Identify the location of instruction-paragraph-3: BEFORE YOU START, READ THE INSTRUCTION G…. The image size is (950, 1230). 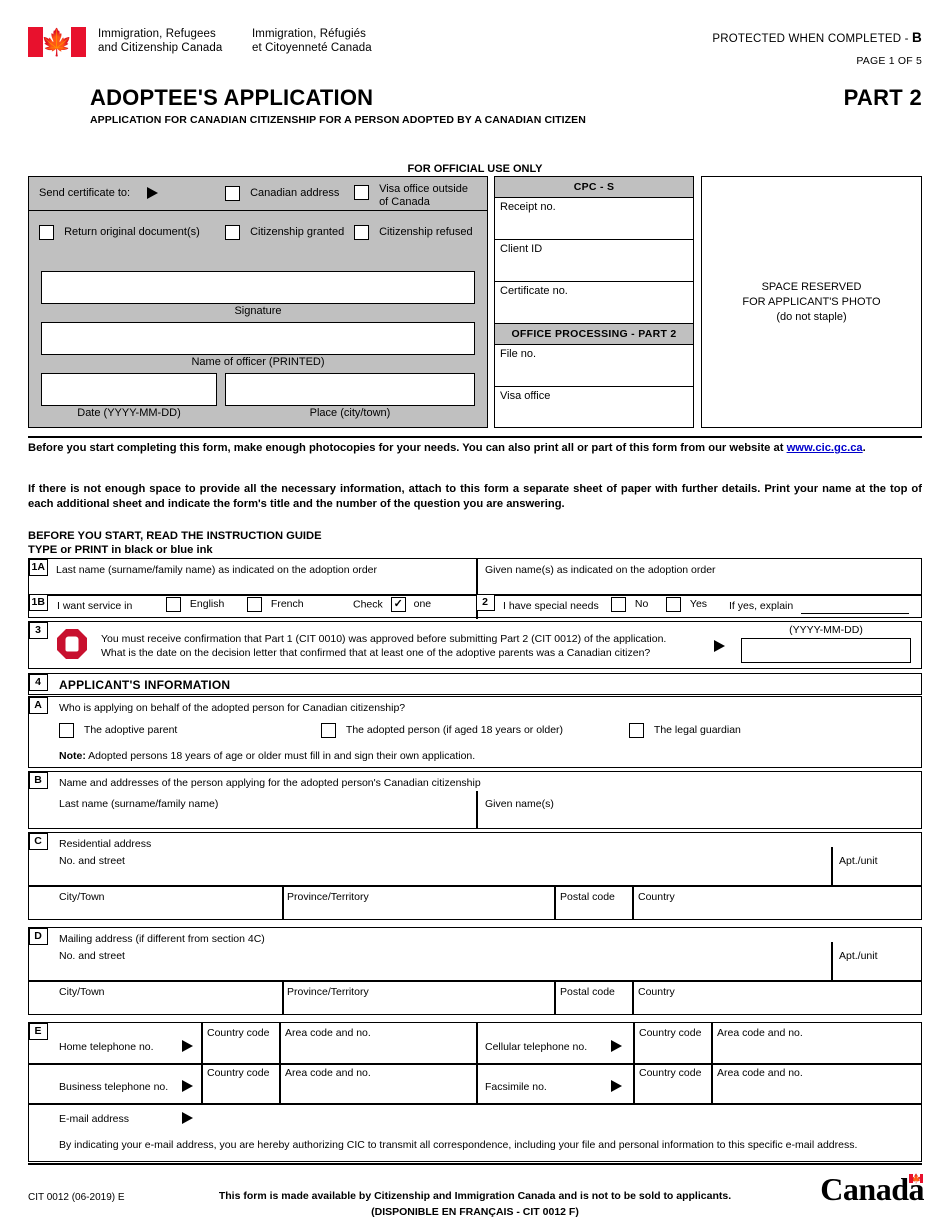
(175, 536).